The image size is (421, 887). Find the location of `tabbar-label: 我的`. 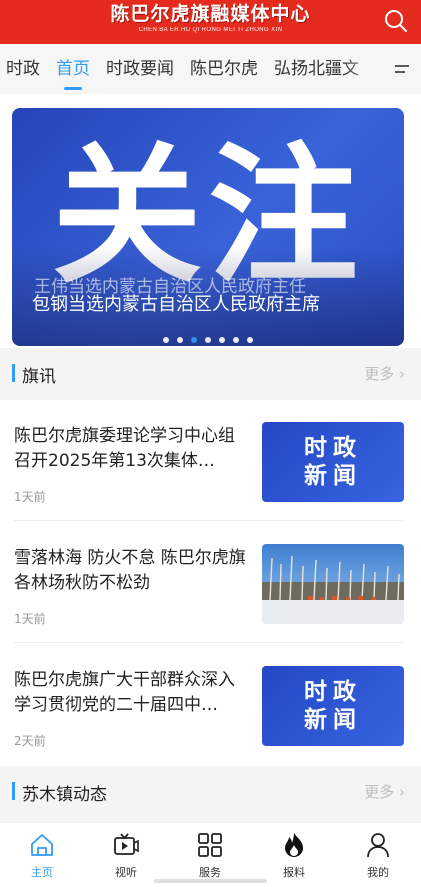

tabbar-label: 我的 is located at coordinates (378, 872).